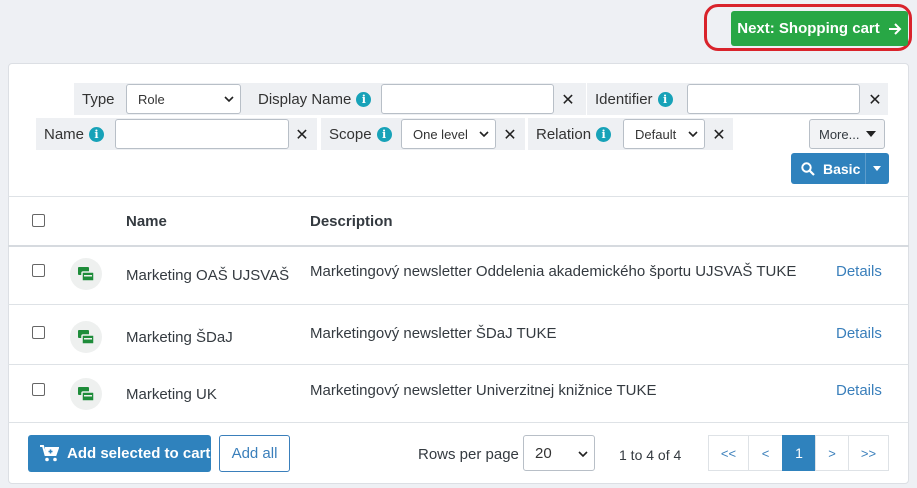  I want to click on add-all-label: Add all, so click(254, 453).